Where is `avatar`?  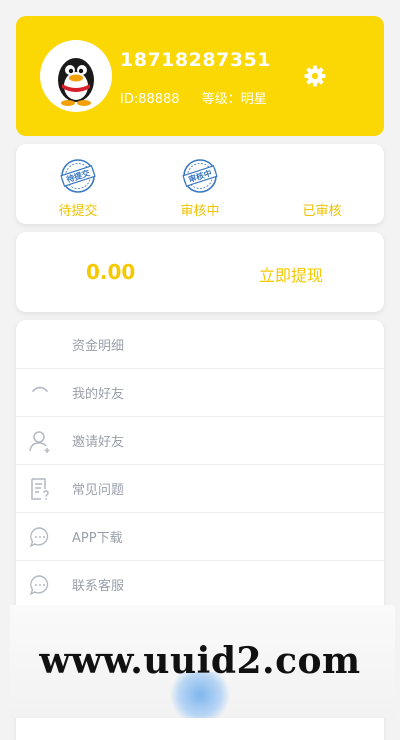 avatar is located at coordinates (76, 76).